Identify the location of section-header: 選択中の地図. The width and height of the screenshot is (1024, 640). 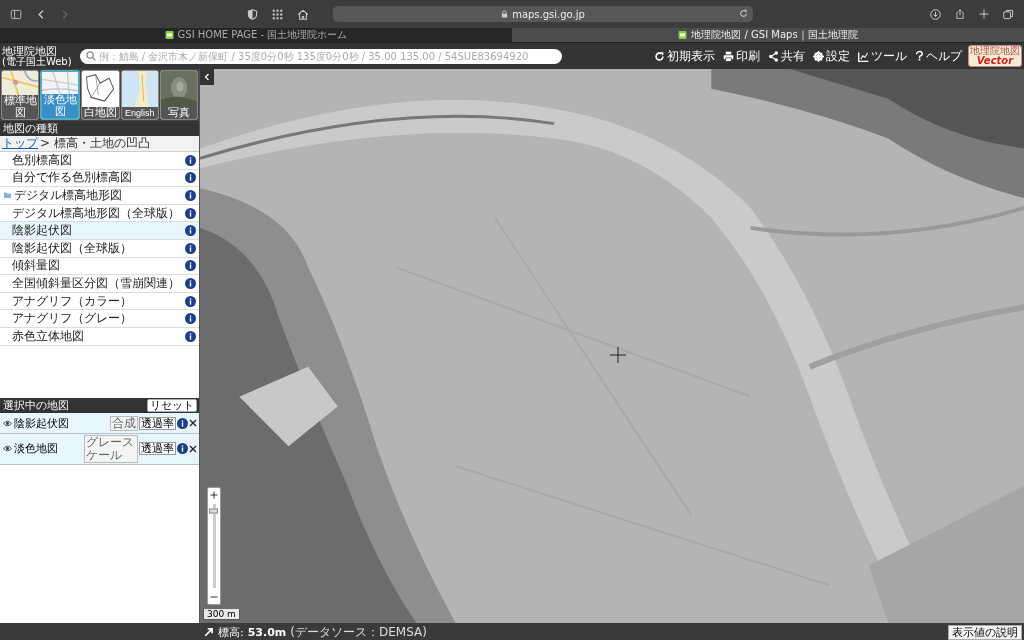
(36, 406).